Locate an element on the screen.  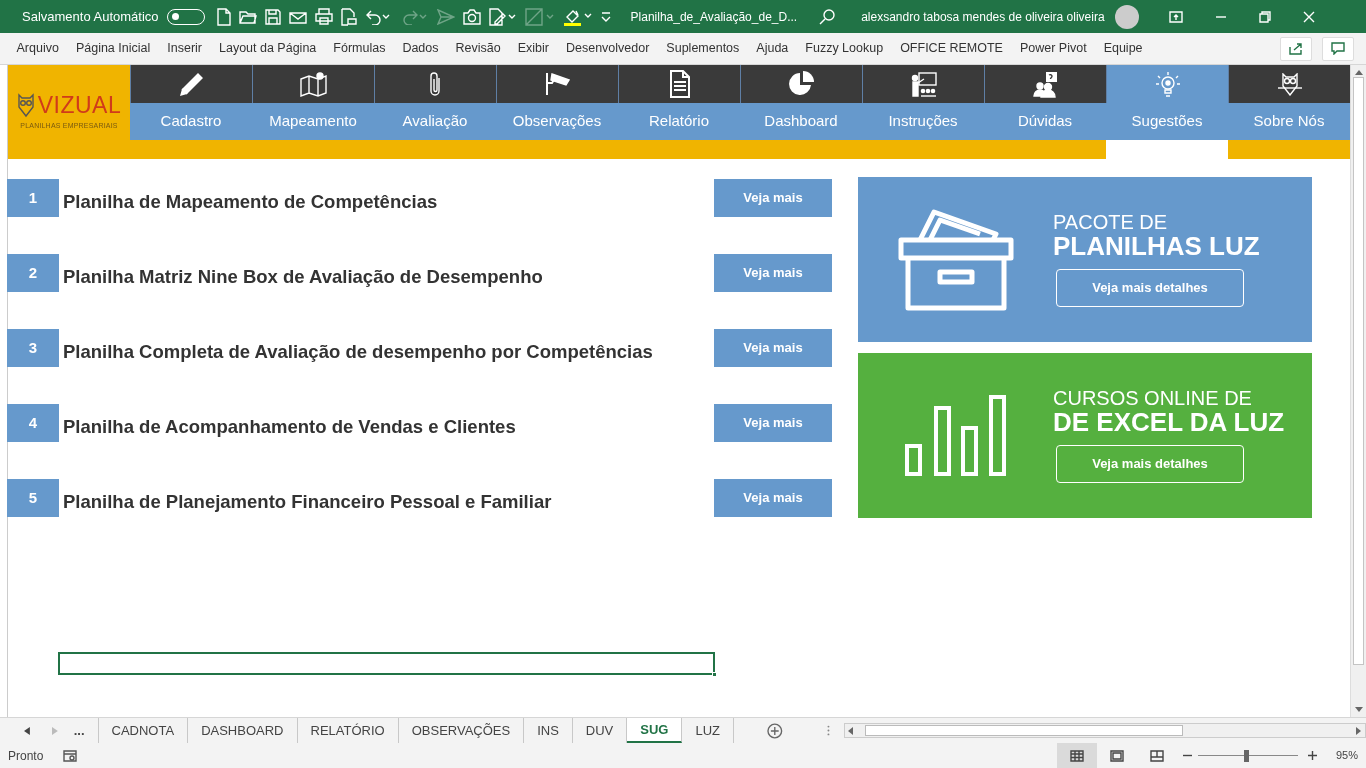
promo-heading: CURSOS ONLINE DE is located at coordinates (1153, 398).